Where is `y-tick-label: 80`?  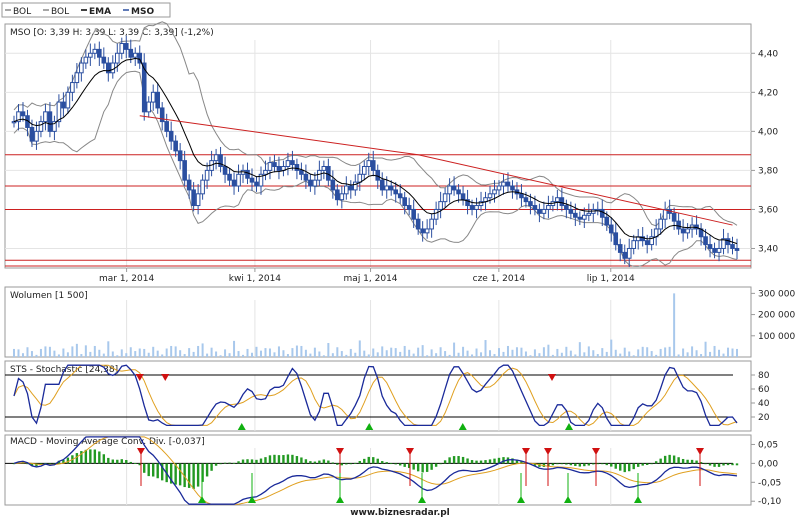
y-tick-label: 80 is located at coordinates (764, 376).